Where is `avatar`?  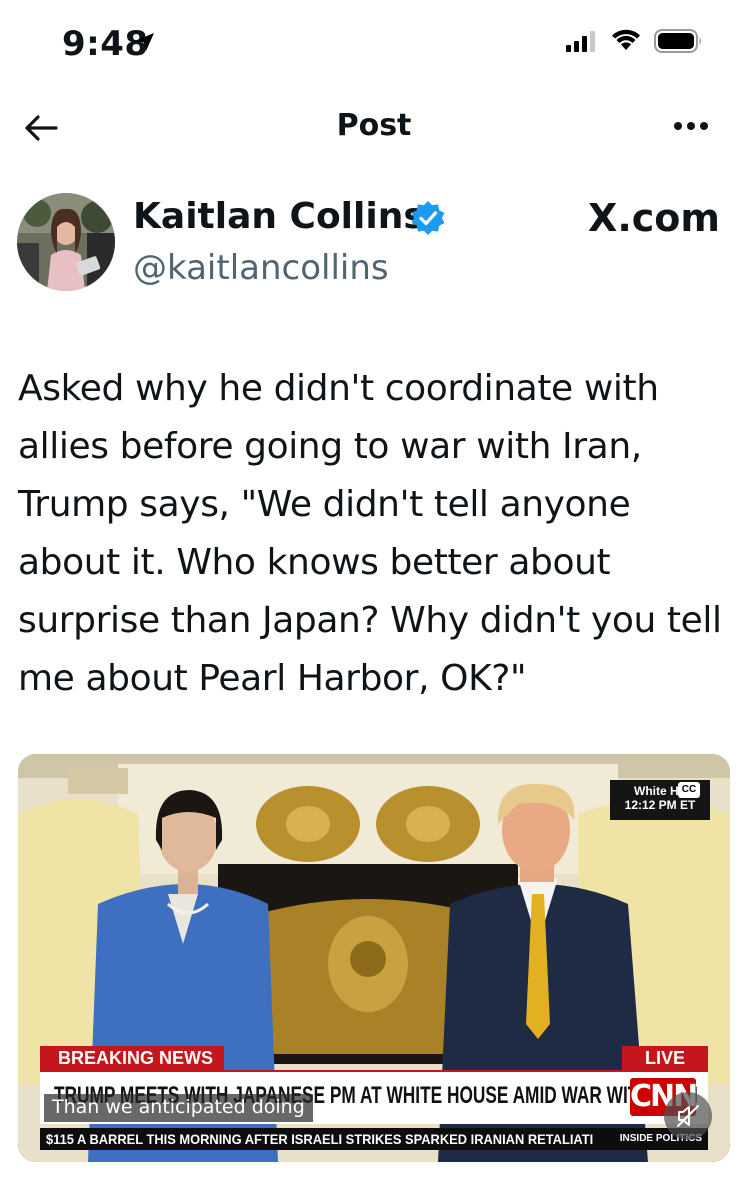
avatar is located at coordinates (66, 242).